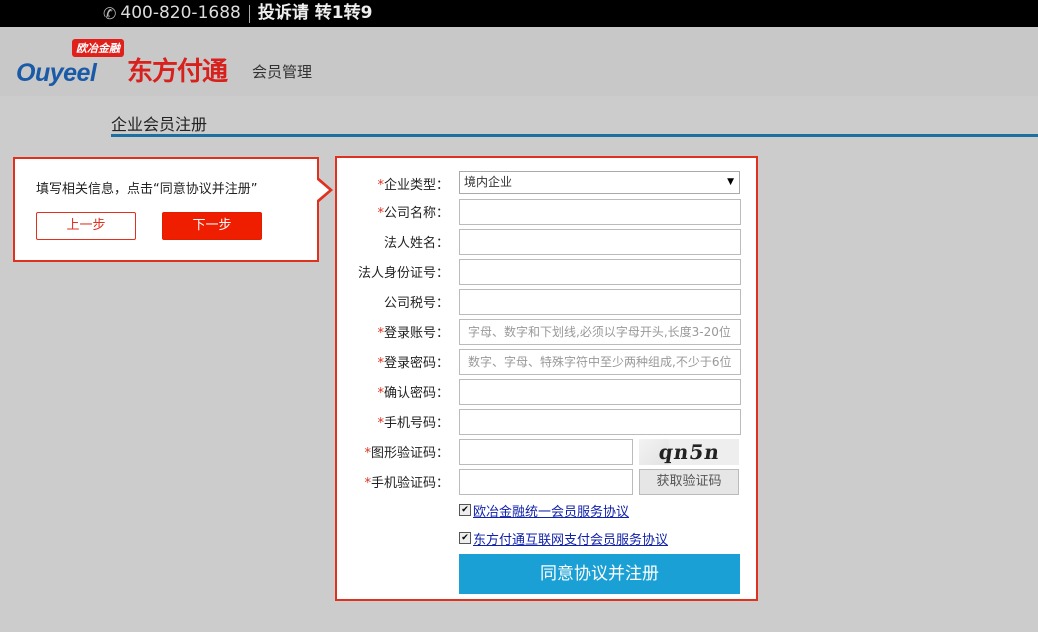 Image resolution: width=1038 pixels, height=632 pixels. Describe the element at coordinates (519, 61) in the screenshot. I see `header: 欧冶金融 Ouyeel 东方付通 会员管理` at that location.